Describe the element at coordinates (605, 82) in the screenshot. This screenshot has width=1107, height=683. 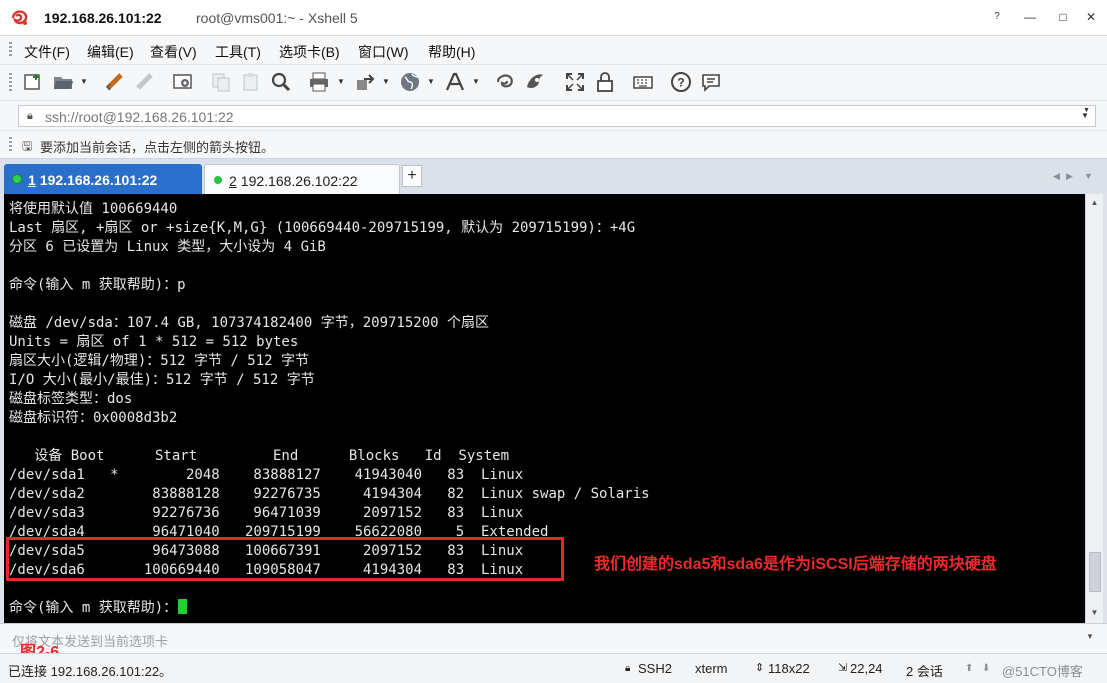
I see `lock-icon` at that location.